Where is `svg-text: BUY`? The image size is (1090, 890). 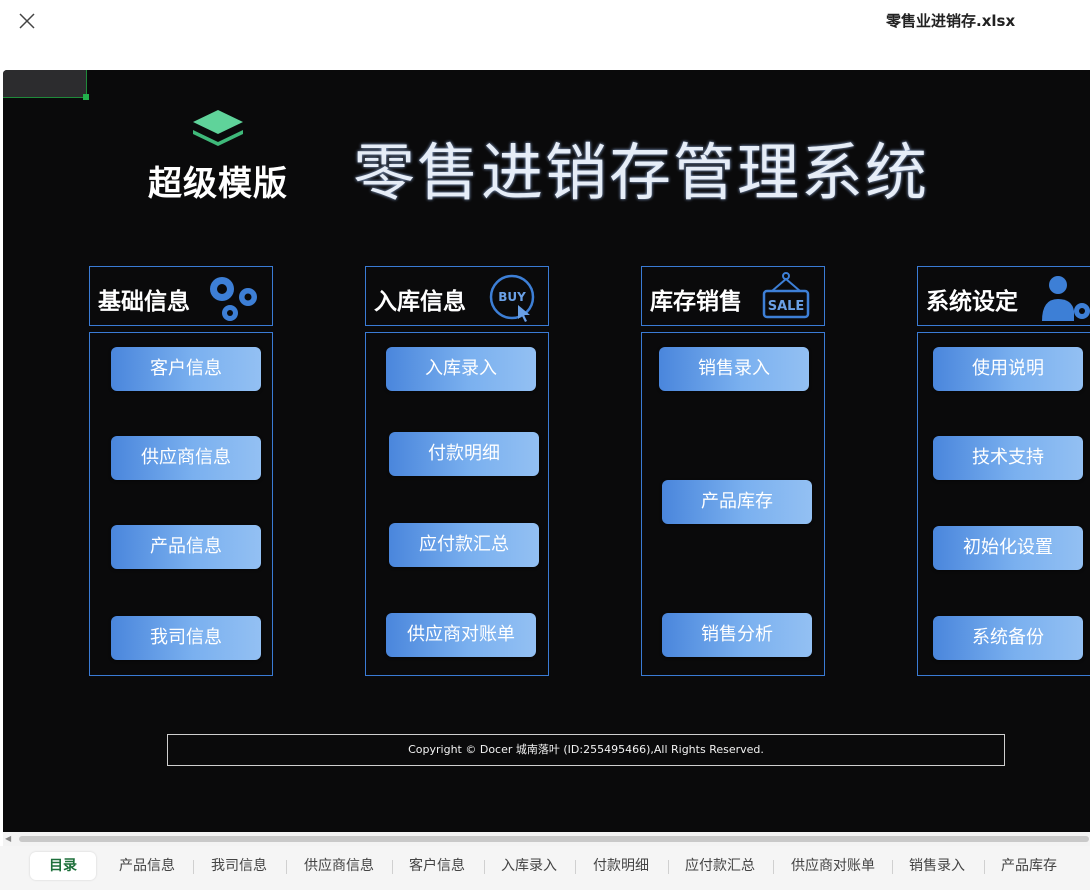
svg-text: BUY is located at coordinates (512, 297).